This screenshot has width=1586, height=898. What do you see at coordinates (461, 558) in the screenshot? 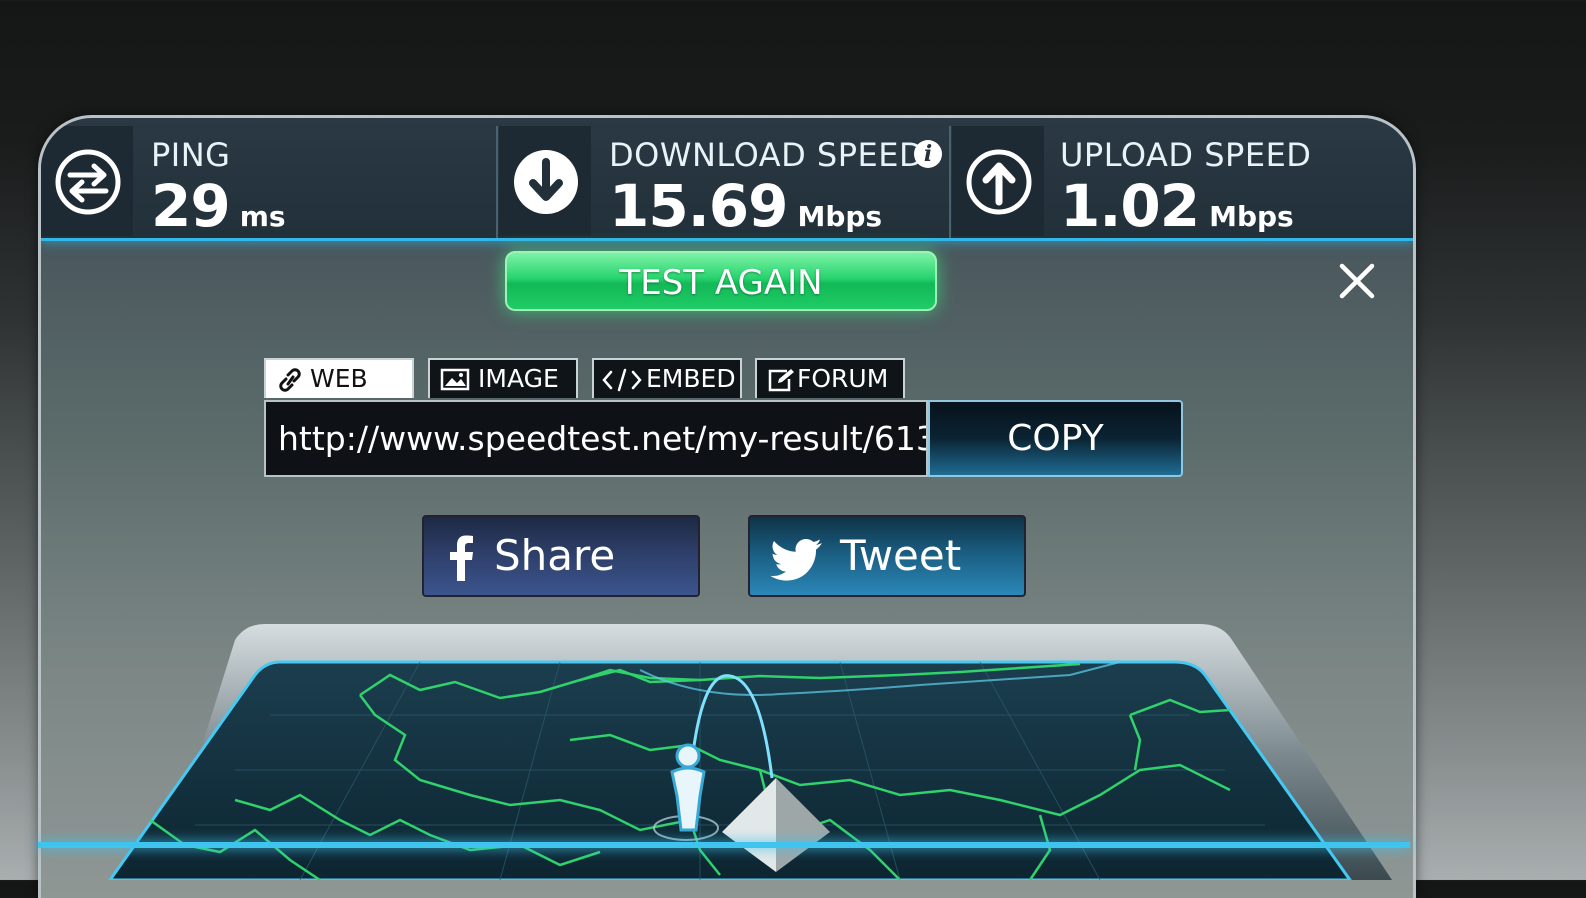
I see `facebook-icon` at bounding box center [461, 558].